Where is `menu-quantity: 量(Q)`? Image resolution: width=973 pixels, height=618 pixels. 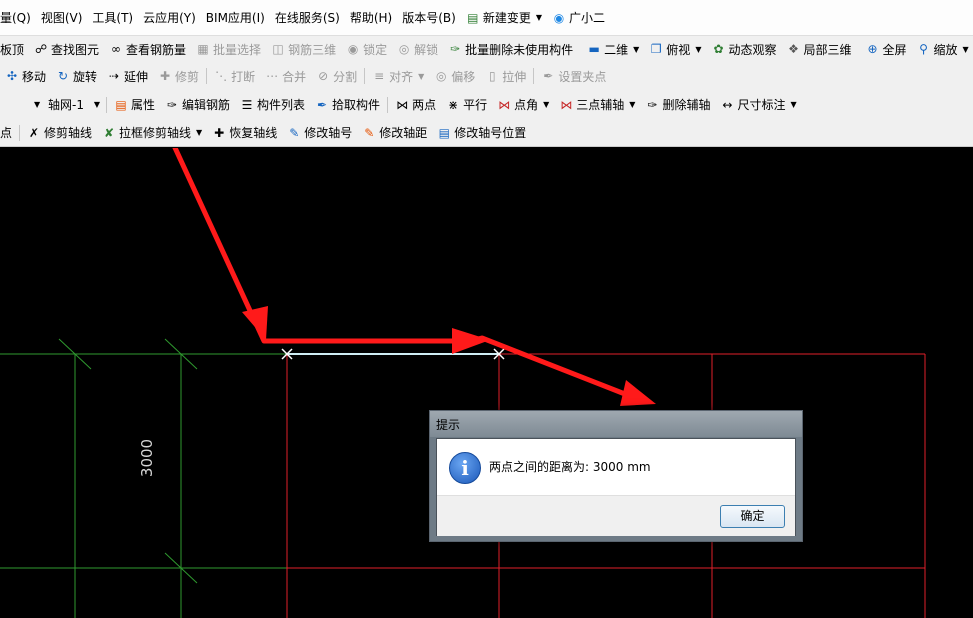 menu-quantity: 量(Q) is located at coordinates (18, 18).